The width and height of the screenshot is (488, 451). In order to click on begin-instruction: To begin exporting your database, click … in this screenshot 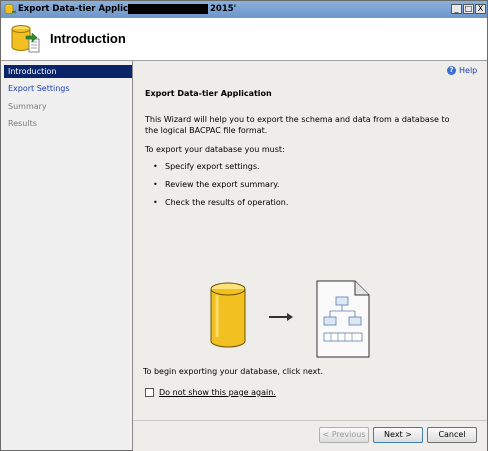, I will do `click(233, 371)`.